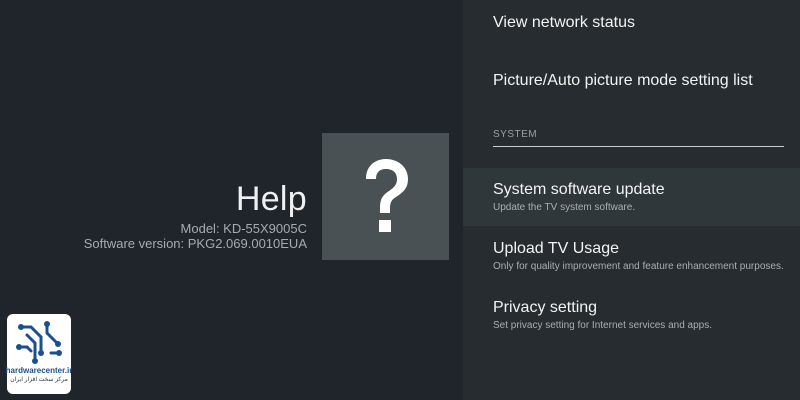 The height and width of the screenshot is (400, 800). I want to click on menu-item-view-network-status: View network status, so click(631, 23).